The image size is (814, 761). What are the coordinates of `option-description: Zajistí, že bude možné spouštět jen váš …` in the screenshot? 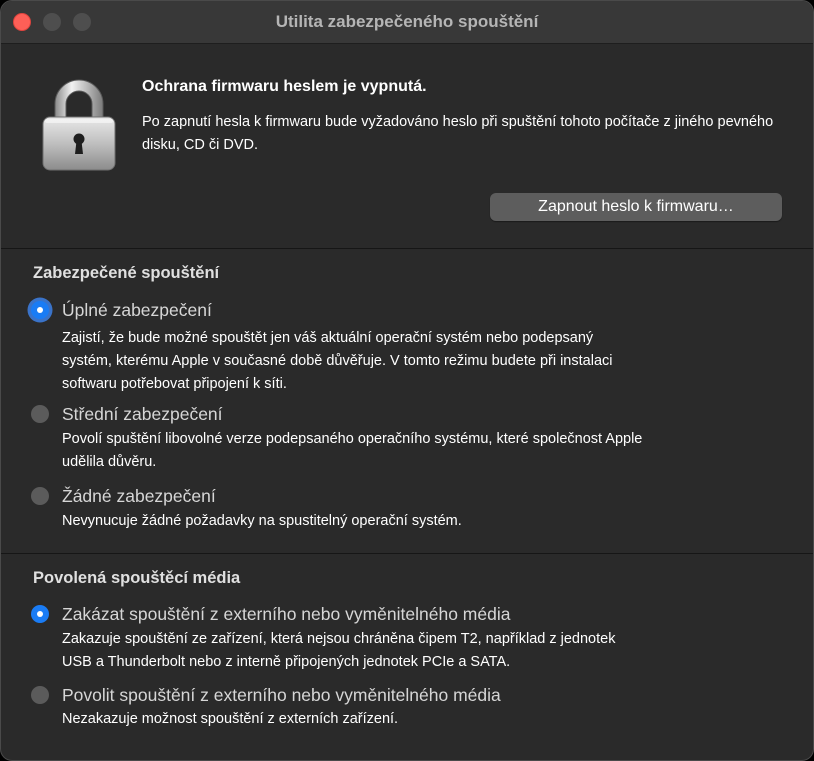 It's located at (337, 361).